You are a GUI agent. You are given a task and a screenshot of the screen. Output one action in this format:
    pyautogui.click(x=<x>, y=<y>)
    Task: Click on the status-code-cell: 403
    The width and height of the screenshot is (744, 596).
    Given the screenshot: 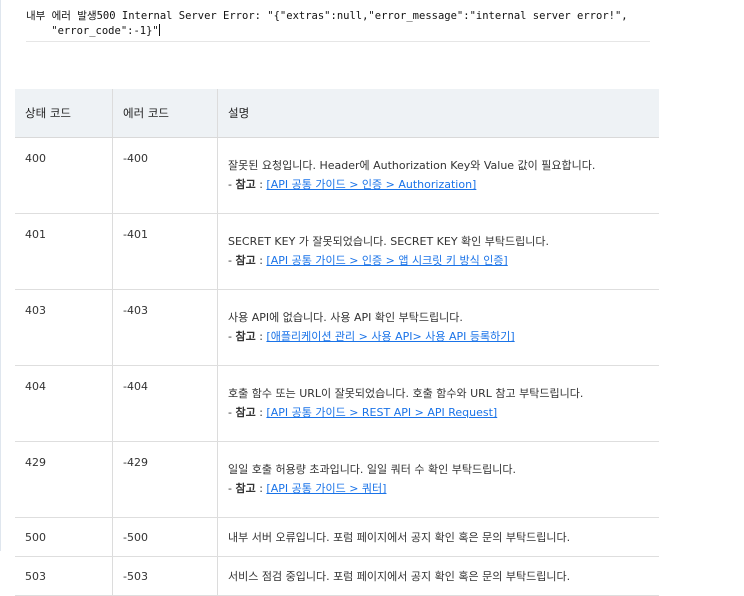 What is the action you would take?
    pyautogui.click(x=64, y=327)
    